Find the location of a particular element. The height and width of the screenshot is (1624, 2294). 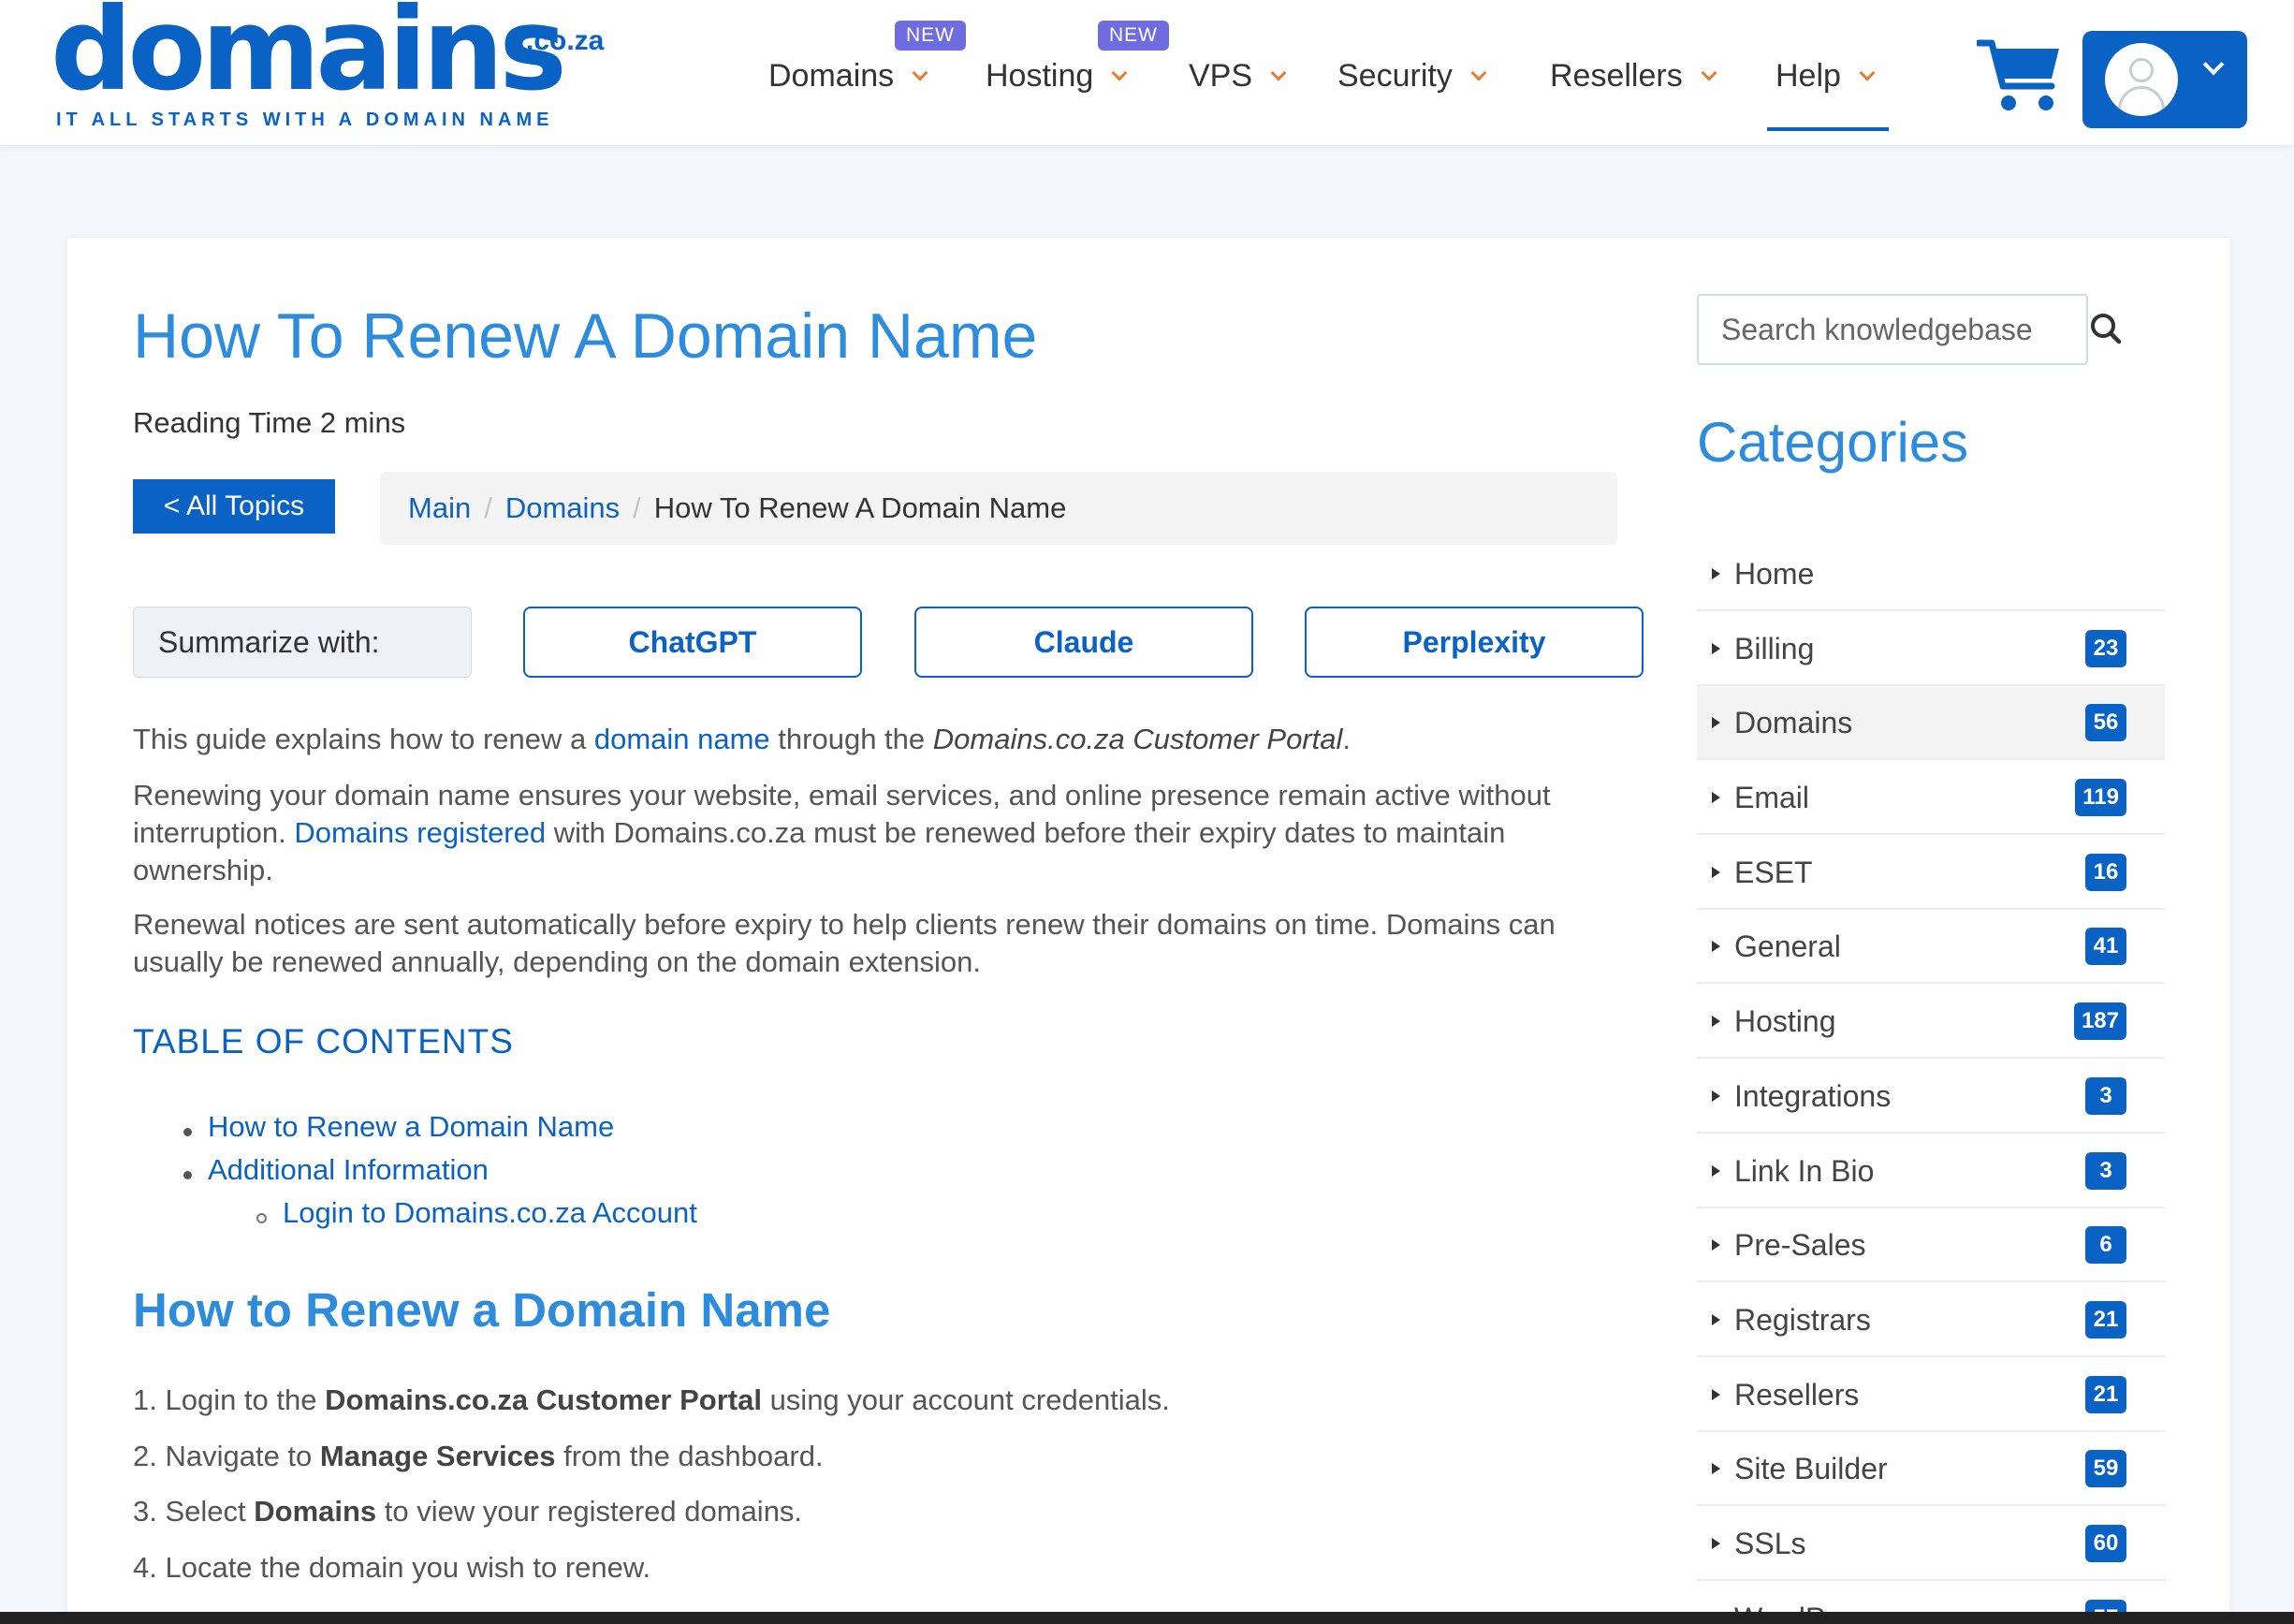

summarize-perplexity-button: Perplexity is located at coordinates (1474, 642).